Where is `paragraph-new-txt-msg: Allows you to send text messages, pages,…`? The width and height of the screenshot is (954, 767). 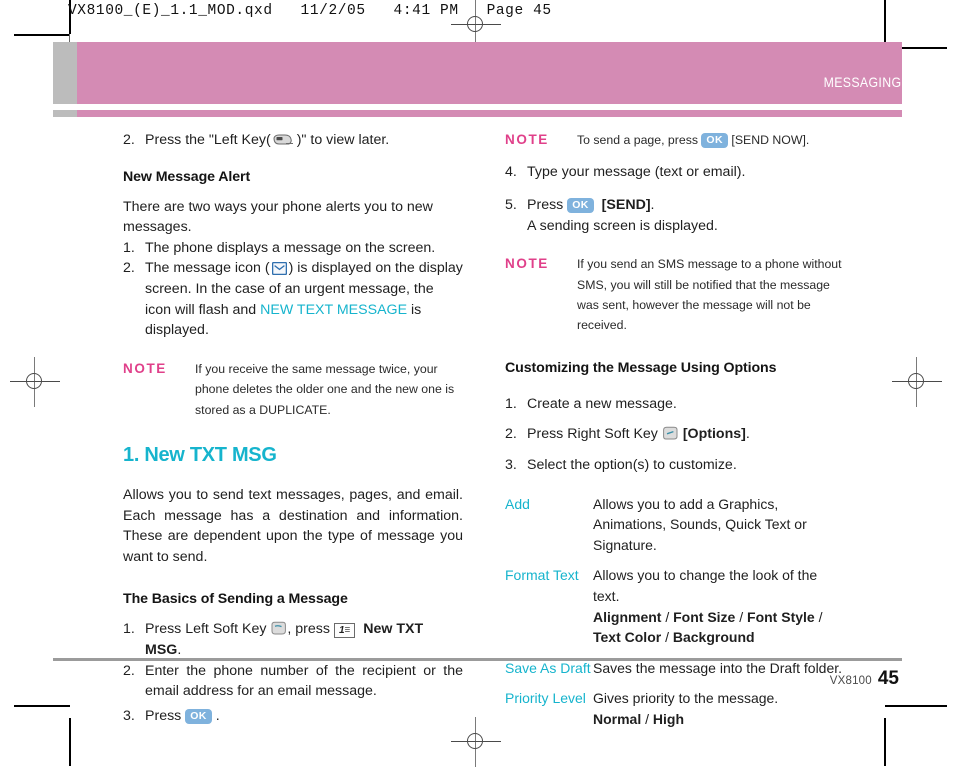
paragraph-new-txt-msg: Allows you to send text messages, pages,… is located at coordinates (293, 525).